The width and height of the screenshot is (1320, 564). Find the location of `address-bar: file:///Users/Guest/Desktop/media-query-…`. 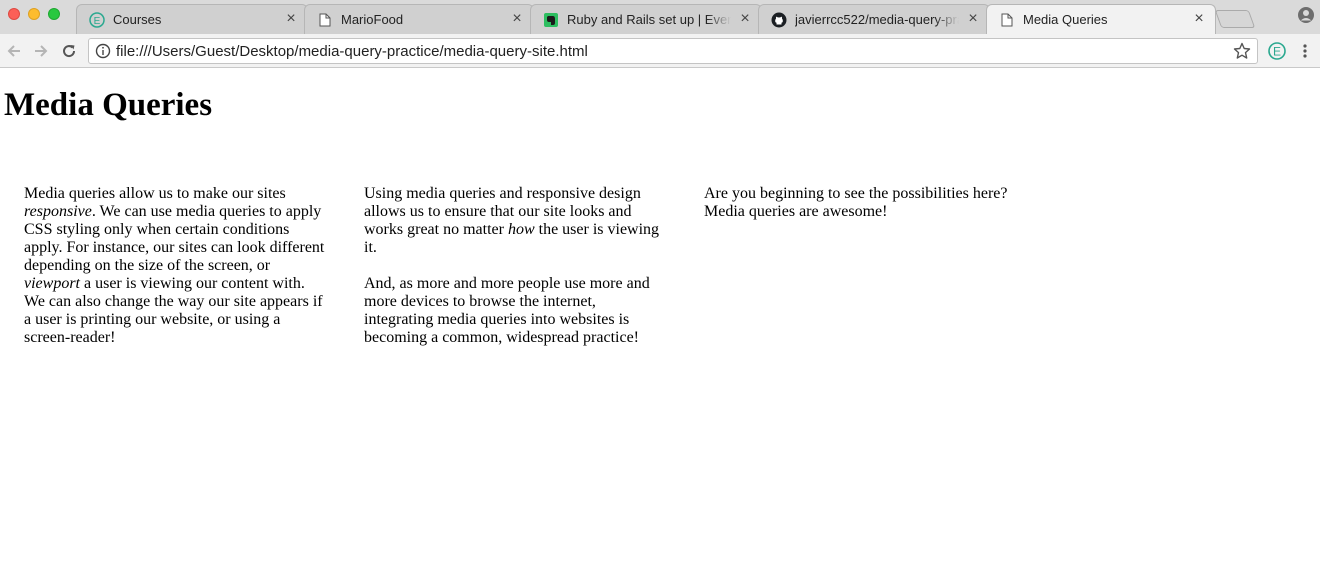

address-bar: file:///Users/Guest/Desktop/media-query-… is located at coordinates (673, 51).